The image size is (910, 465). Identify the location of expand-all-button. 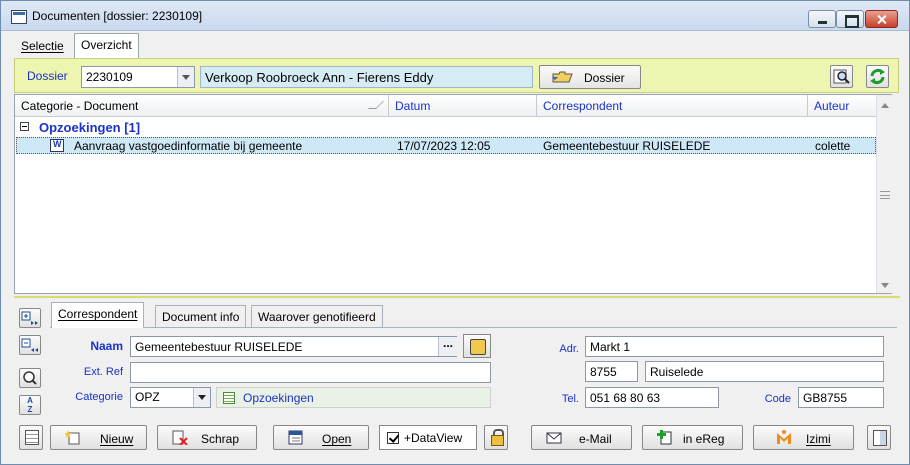
(30, 318).